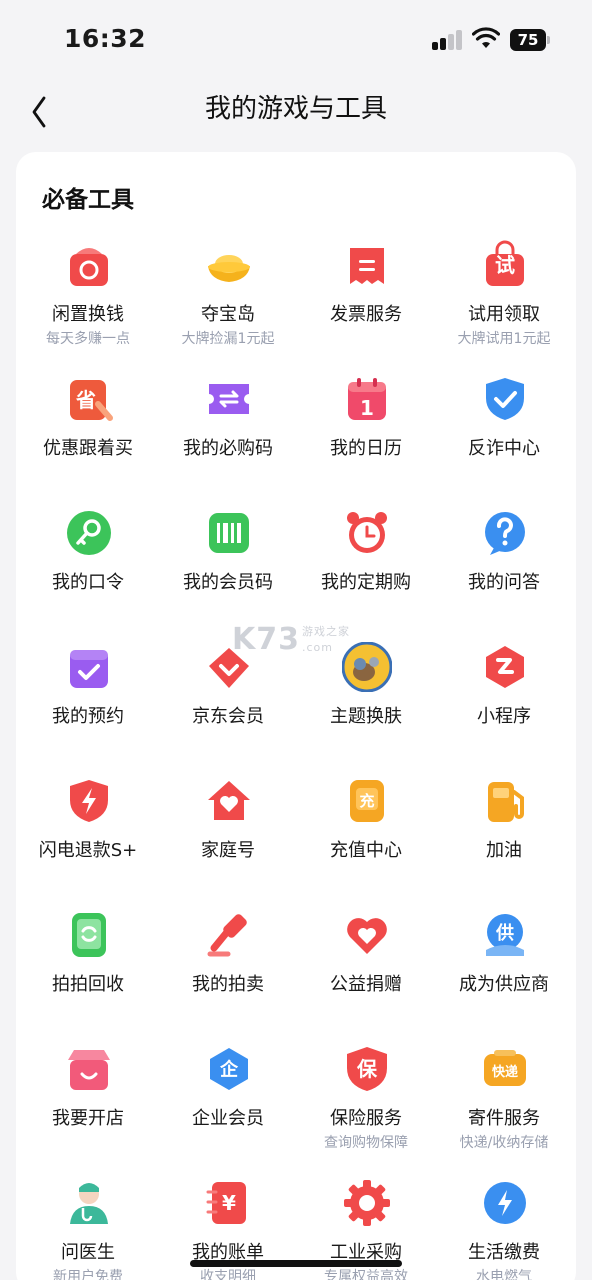  I want to click on tool-item: 拍拍回收, so click(88, 959).